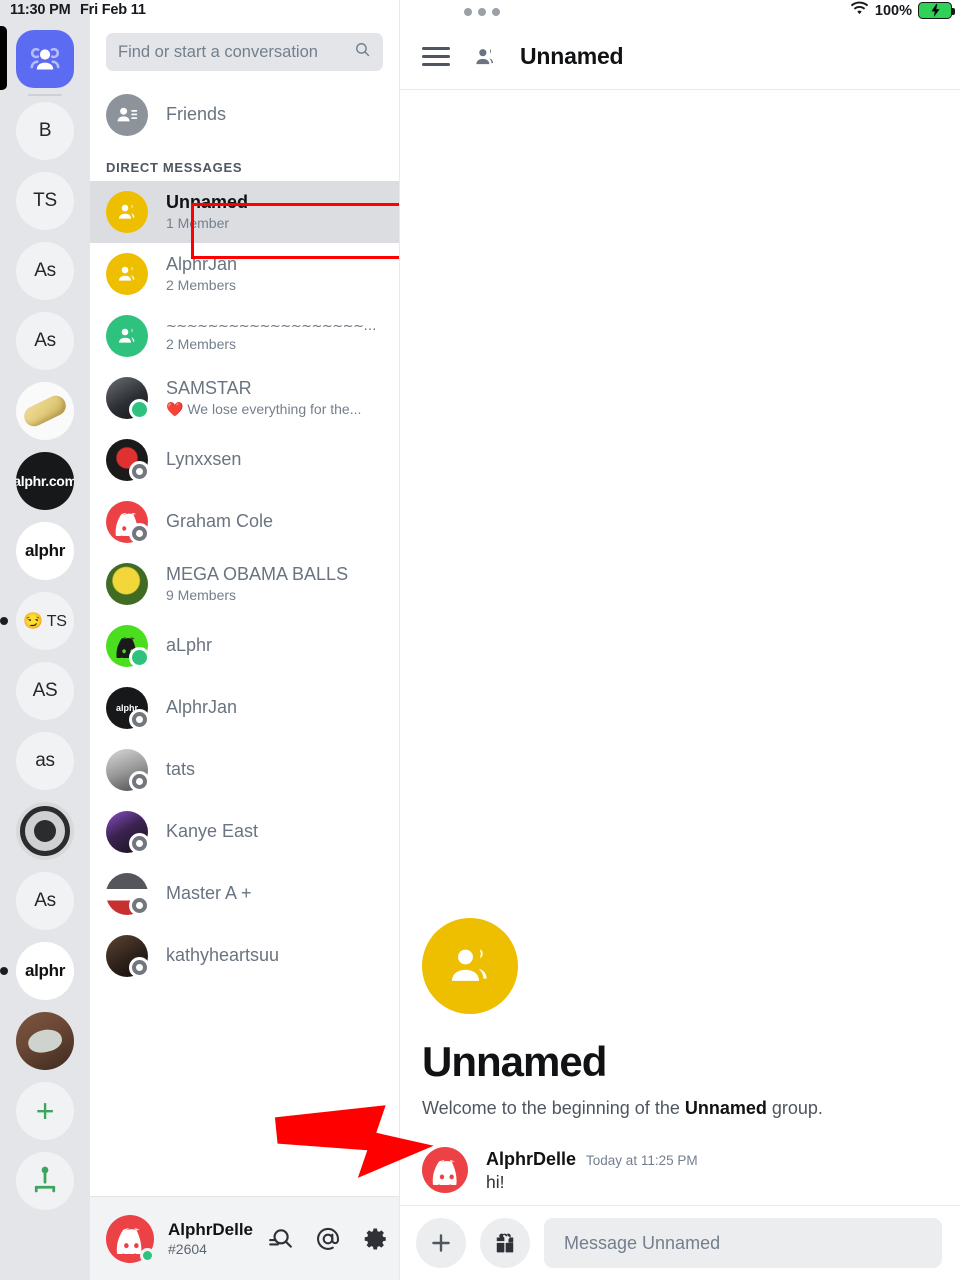 The width and height of the screenshot is (960, 1280). Describe the element at coordinates (130, 1238) in the screenshot. I see `avatar` at that location.